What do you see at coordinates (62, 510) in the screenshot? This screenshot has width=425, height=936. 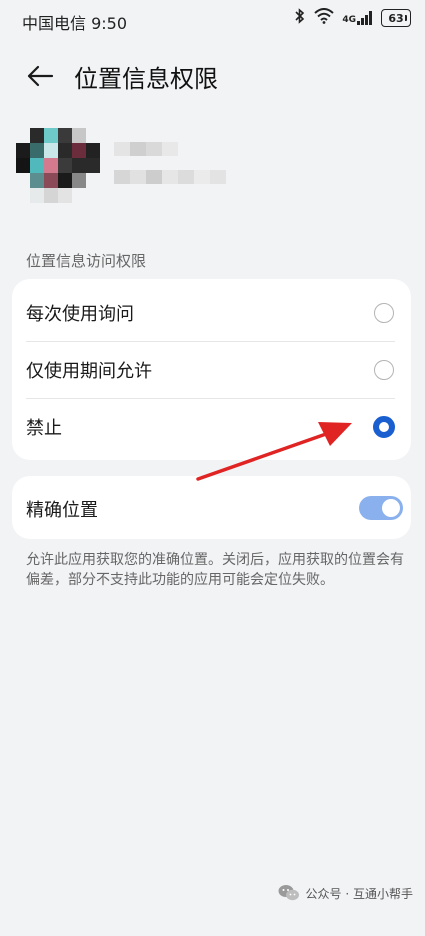 I see `precise-location-label: 精确位置` at bounding box center [62, 510].